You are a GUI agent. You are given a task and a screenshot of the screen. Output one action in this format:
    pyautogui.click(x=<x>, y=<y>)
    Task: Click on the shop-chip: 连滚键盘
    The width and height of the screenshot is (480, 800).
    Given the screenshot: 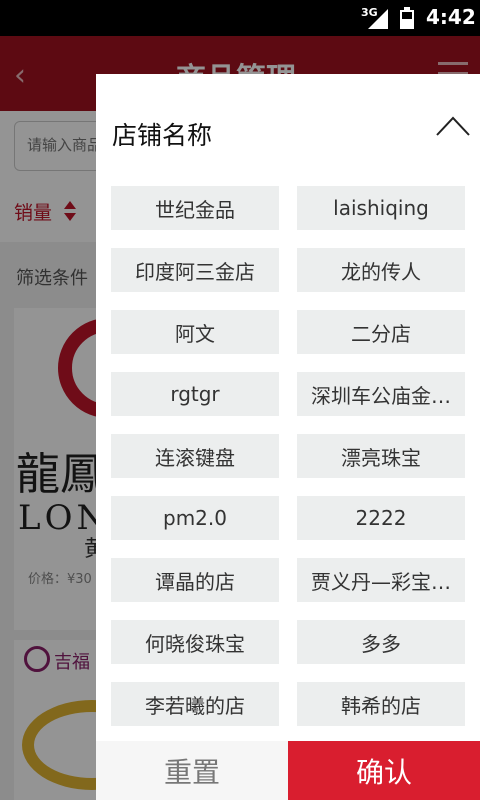 What is the action you would take?
    pyautogui.click(x=195, y=456)
    